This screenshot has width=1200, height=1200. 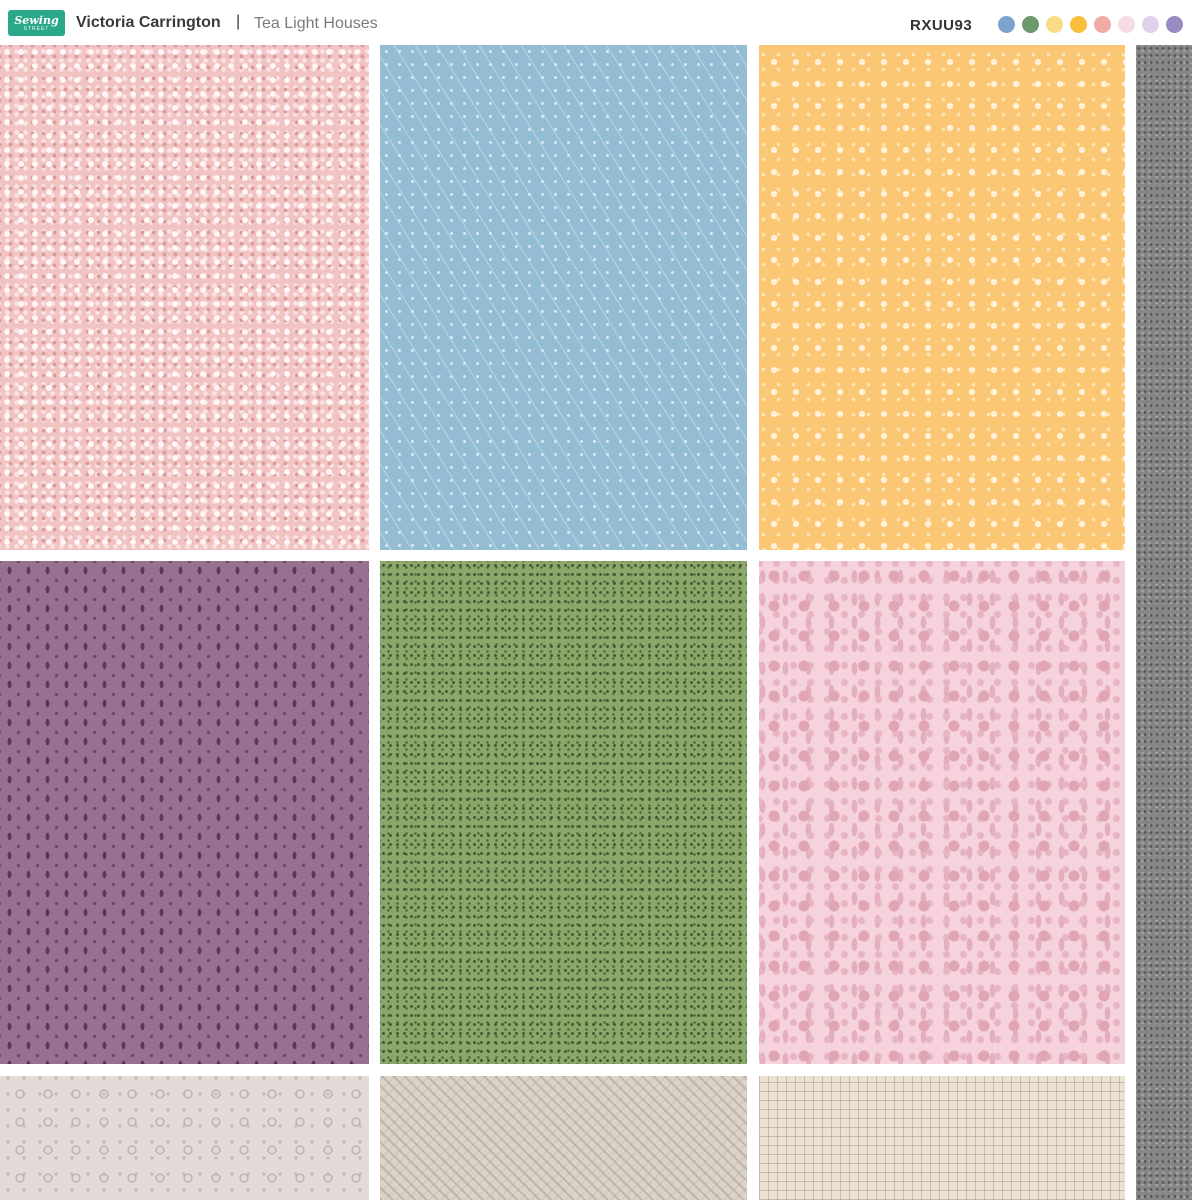 I want to click on fabric-grey-ring, so click(x=184, y=1138).